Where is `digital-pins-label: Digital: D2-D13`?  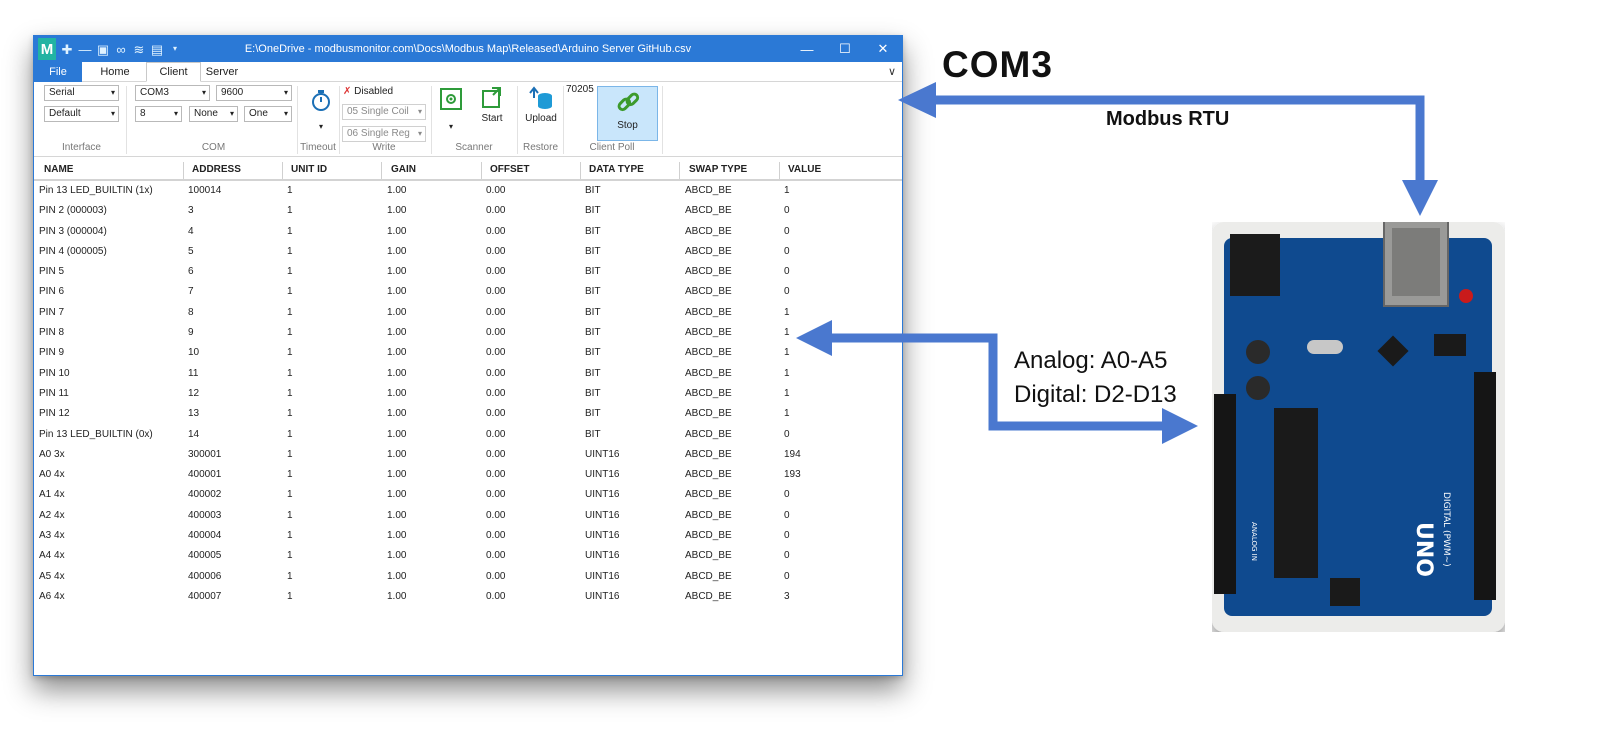 digital-pins-label: Digital: D2-D13 is located at coordinates (1095, 394).